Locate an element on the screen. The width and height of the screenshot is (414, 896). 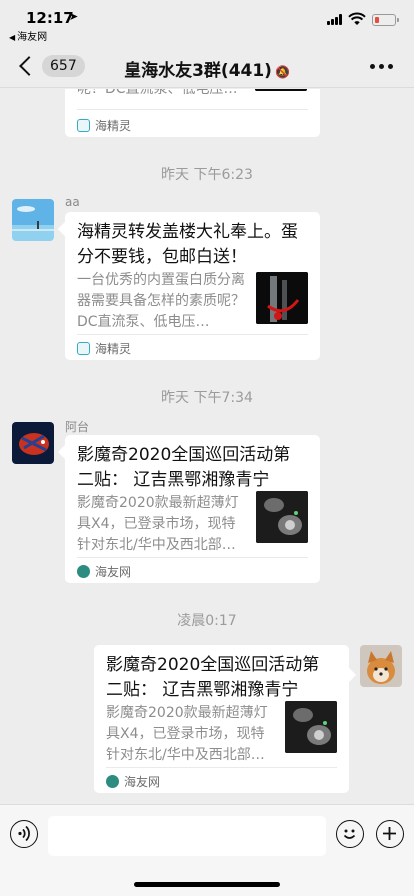
location-arrow-icon: ➤ is located at coordinates (74, 16).